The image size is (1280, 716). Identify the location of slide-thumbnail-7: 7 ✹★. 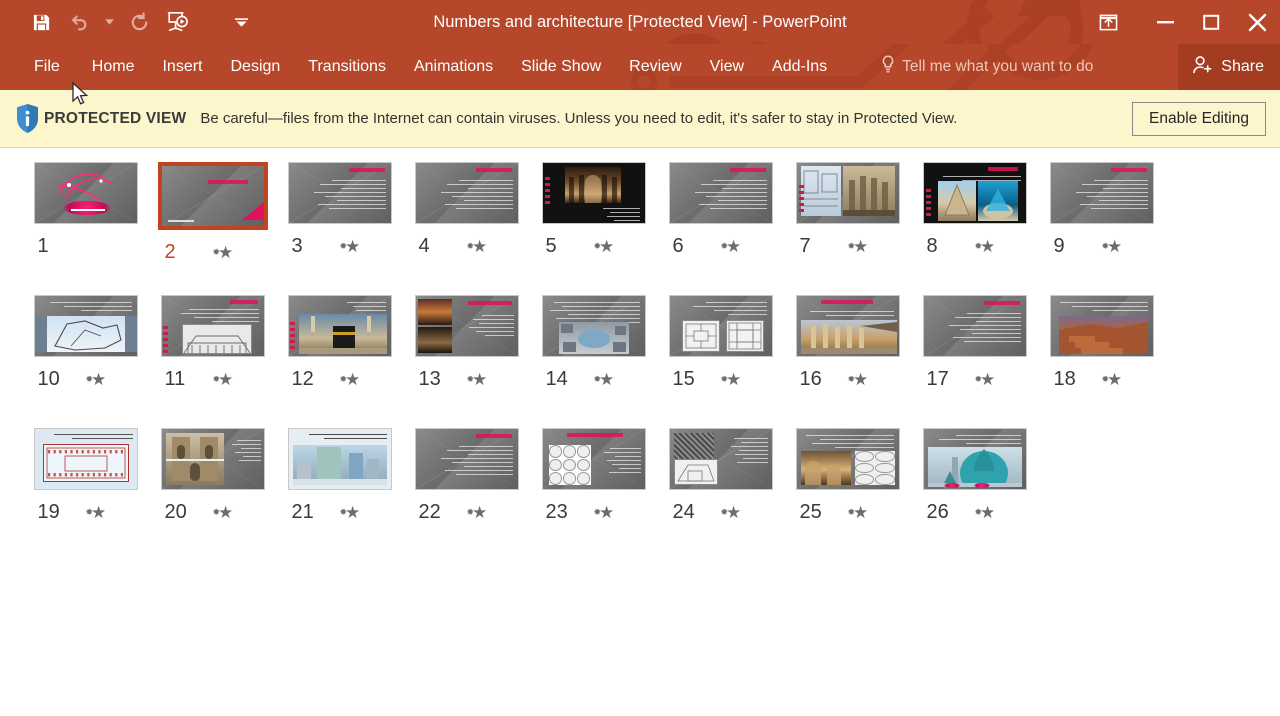
(847, 228).